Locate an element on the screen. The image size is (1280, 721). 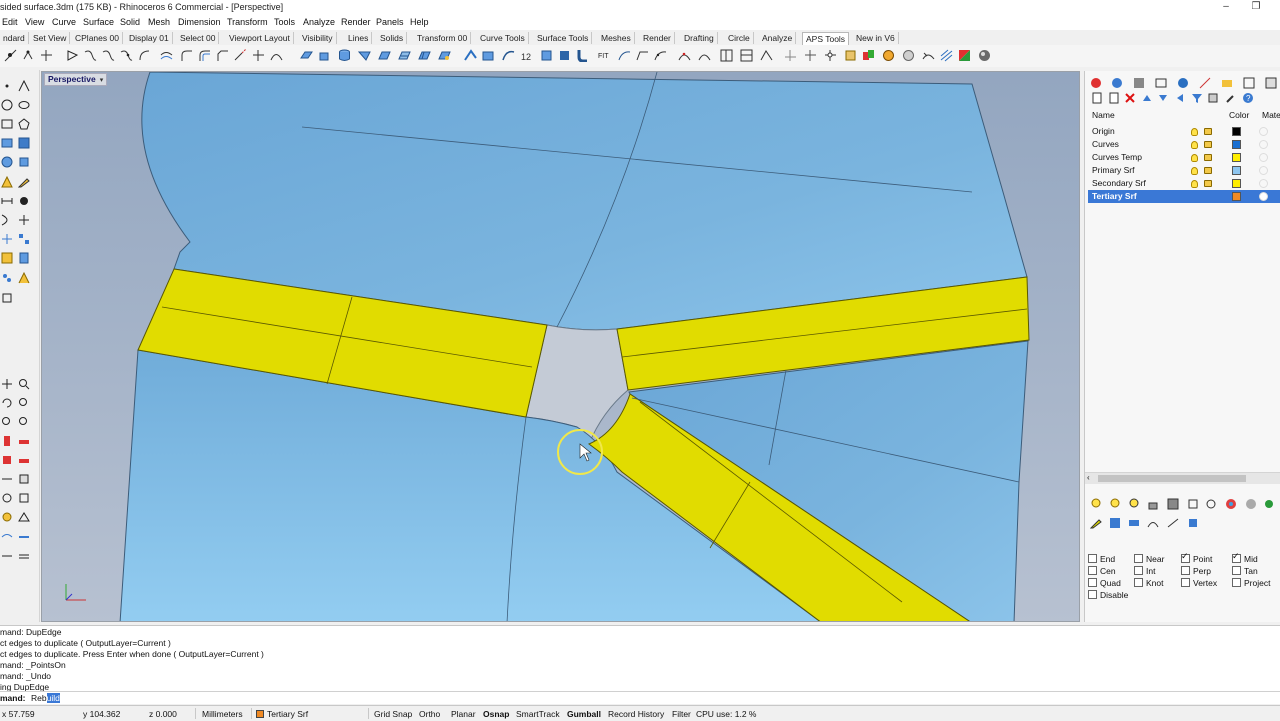
gumball-icon is located at coordinates (790, 55).